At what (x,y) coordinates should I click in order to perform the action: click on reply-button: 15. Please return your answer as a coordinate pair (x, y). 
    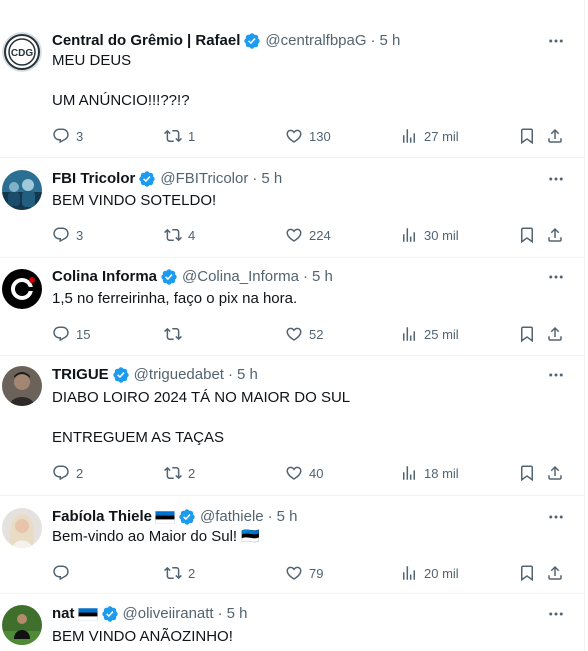
    Looking at the image, I should click on (71, 334).